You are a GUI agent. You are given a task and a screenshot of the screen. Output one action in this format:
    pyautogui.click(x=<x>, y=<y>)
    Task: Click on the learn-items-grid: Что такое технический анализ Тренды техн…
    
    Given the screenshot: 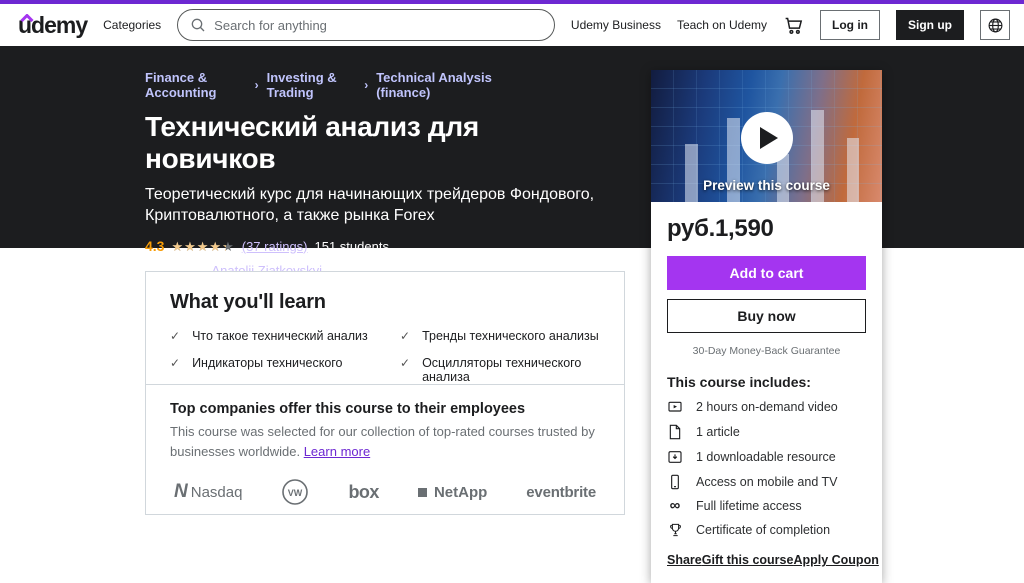 What is the action you would take?
    pyautogui.click(x=385, y=356)
    